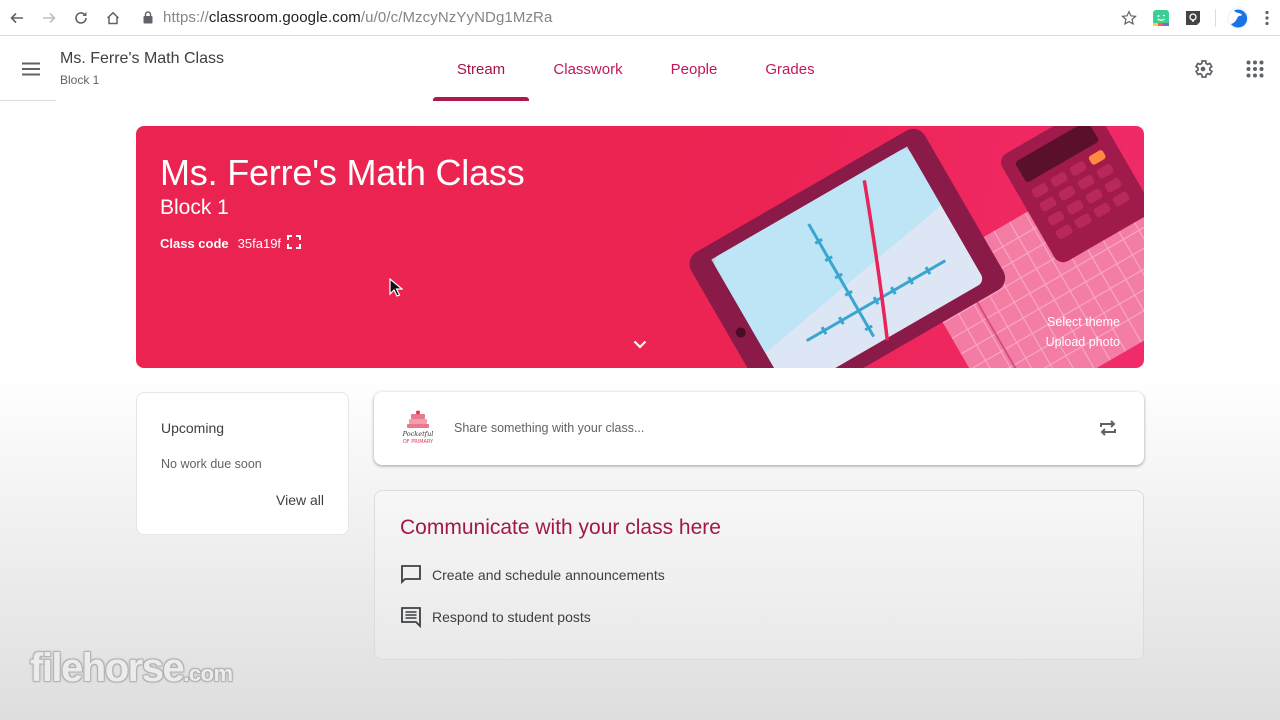 The width and height of the screenshot is (1280, 720). What do you see at coordinates (411, 617) in the screenshot?
I see `comment-icon` at bounding box center [411, 617].